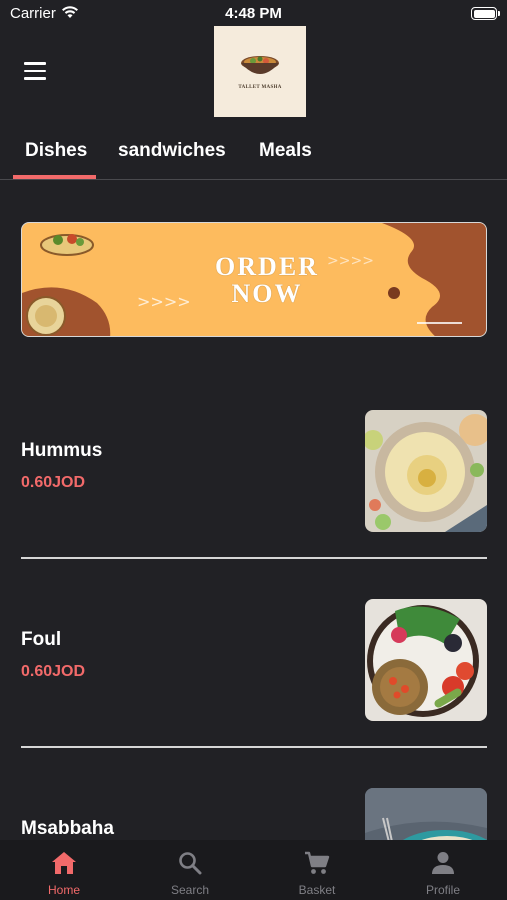 This screenshot has height=900, width=507. I want to click on nav-basket: Basket, so click(317, 870).